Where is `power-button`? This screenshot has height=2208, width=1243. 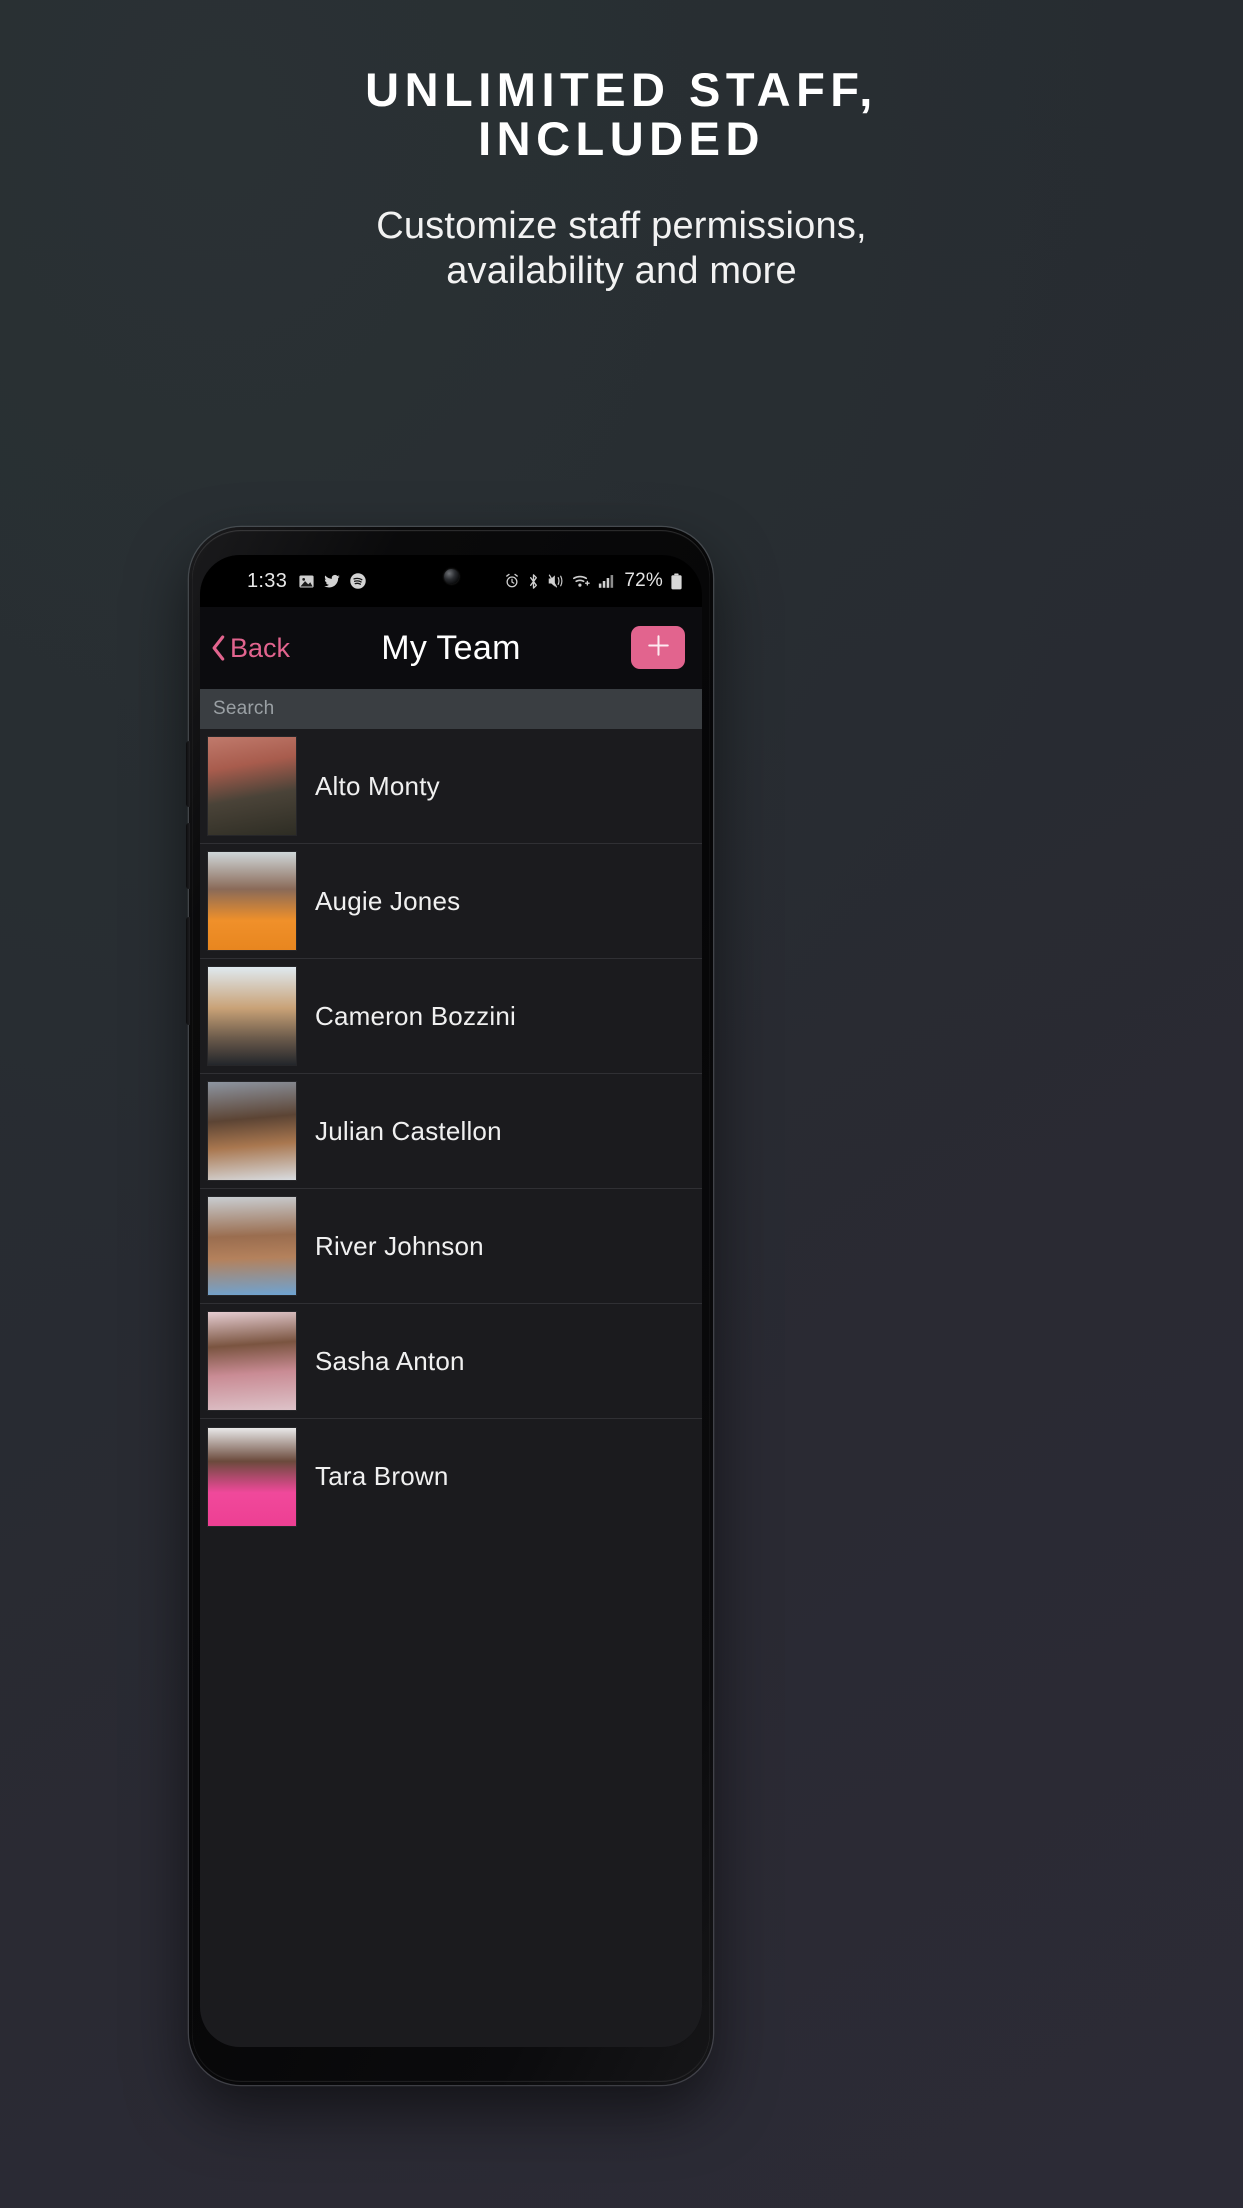
power-button is located at coordinates (188, 971).